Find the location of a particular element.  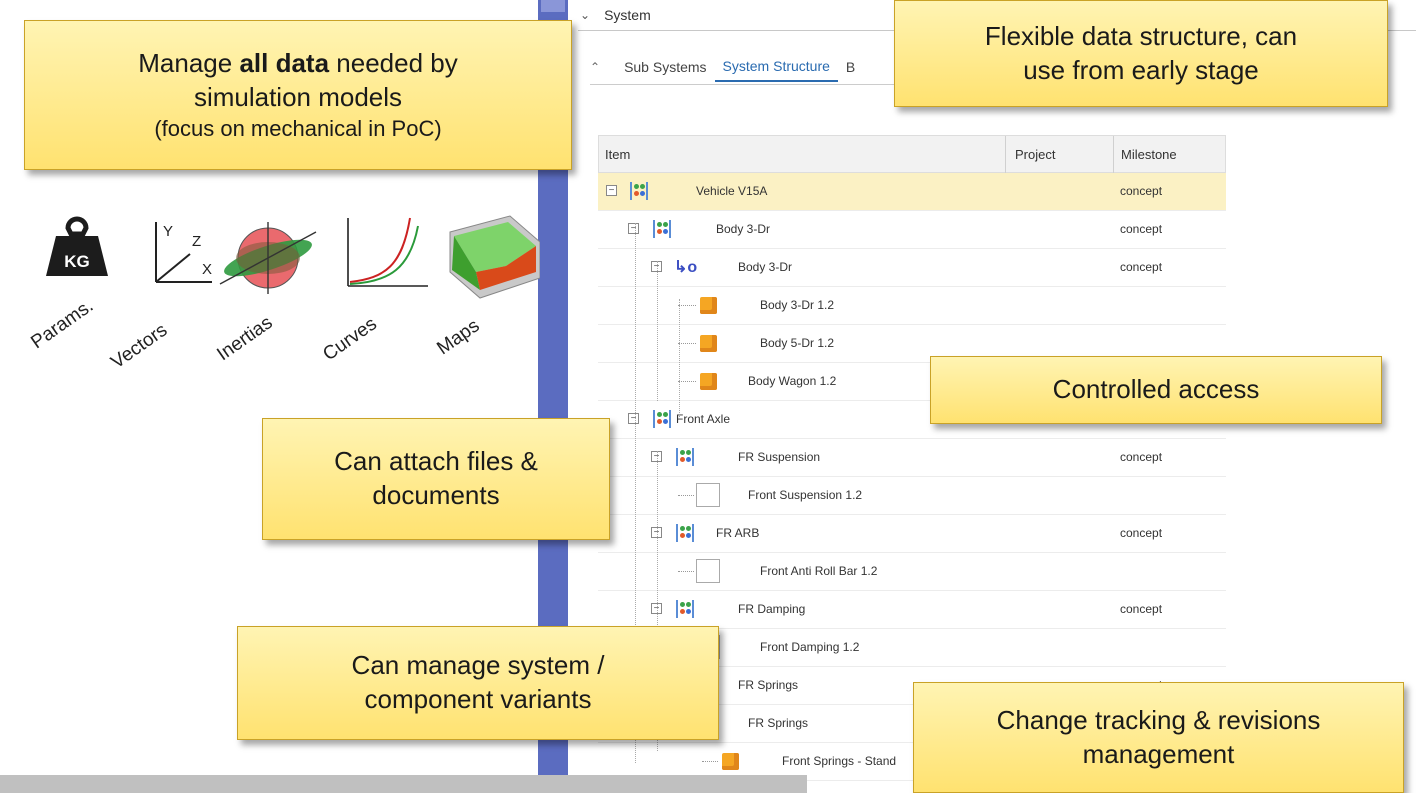

table-row: − FR ARB concept is located at coordinates (912, 534).